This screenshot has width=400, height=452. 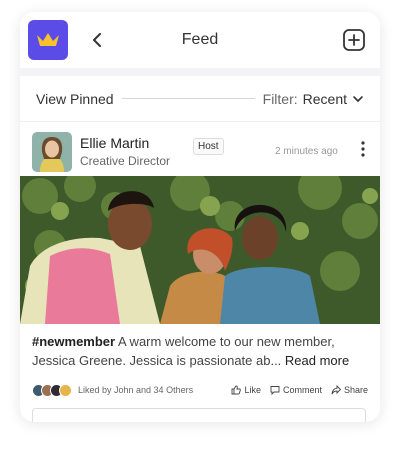 I want to click on view-pinned-link: View Pinned, so click(x=75, y=99).